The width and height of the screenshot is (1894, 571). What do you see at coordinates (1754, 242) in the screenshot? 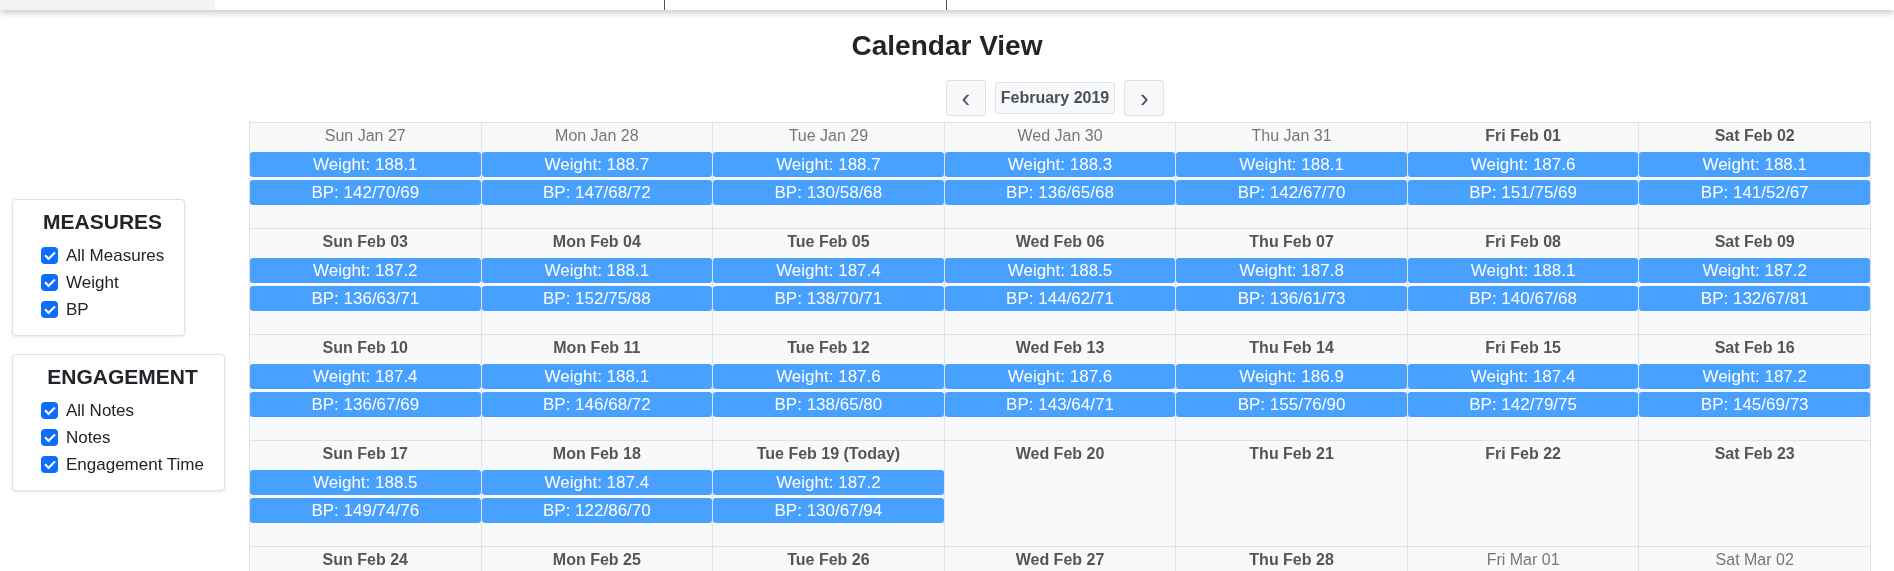
I see `day-label: Sat Feb 09` at bounding box center [1754, 242].